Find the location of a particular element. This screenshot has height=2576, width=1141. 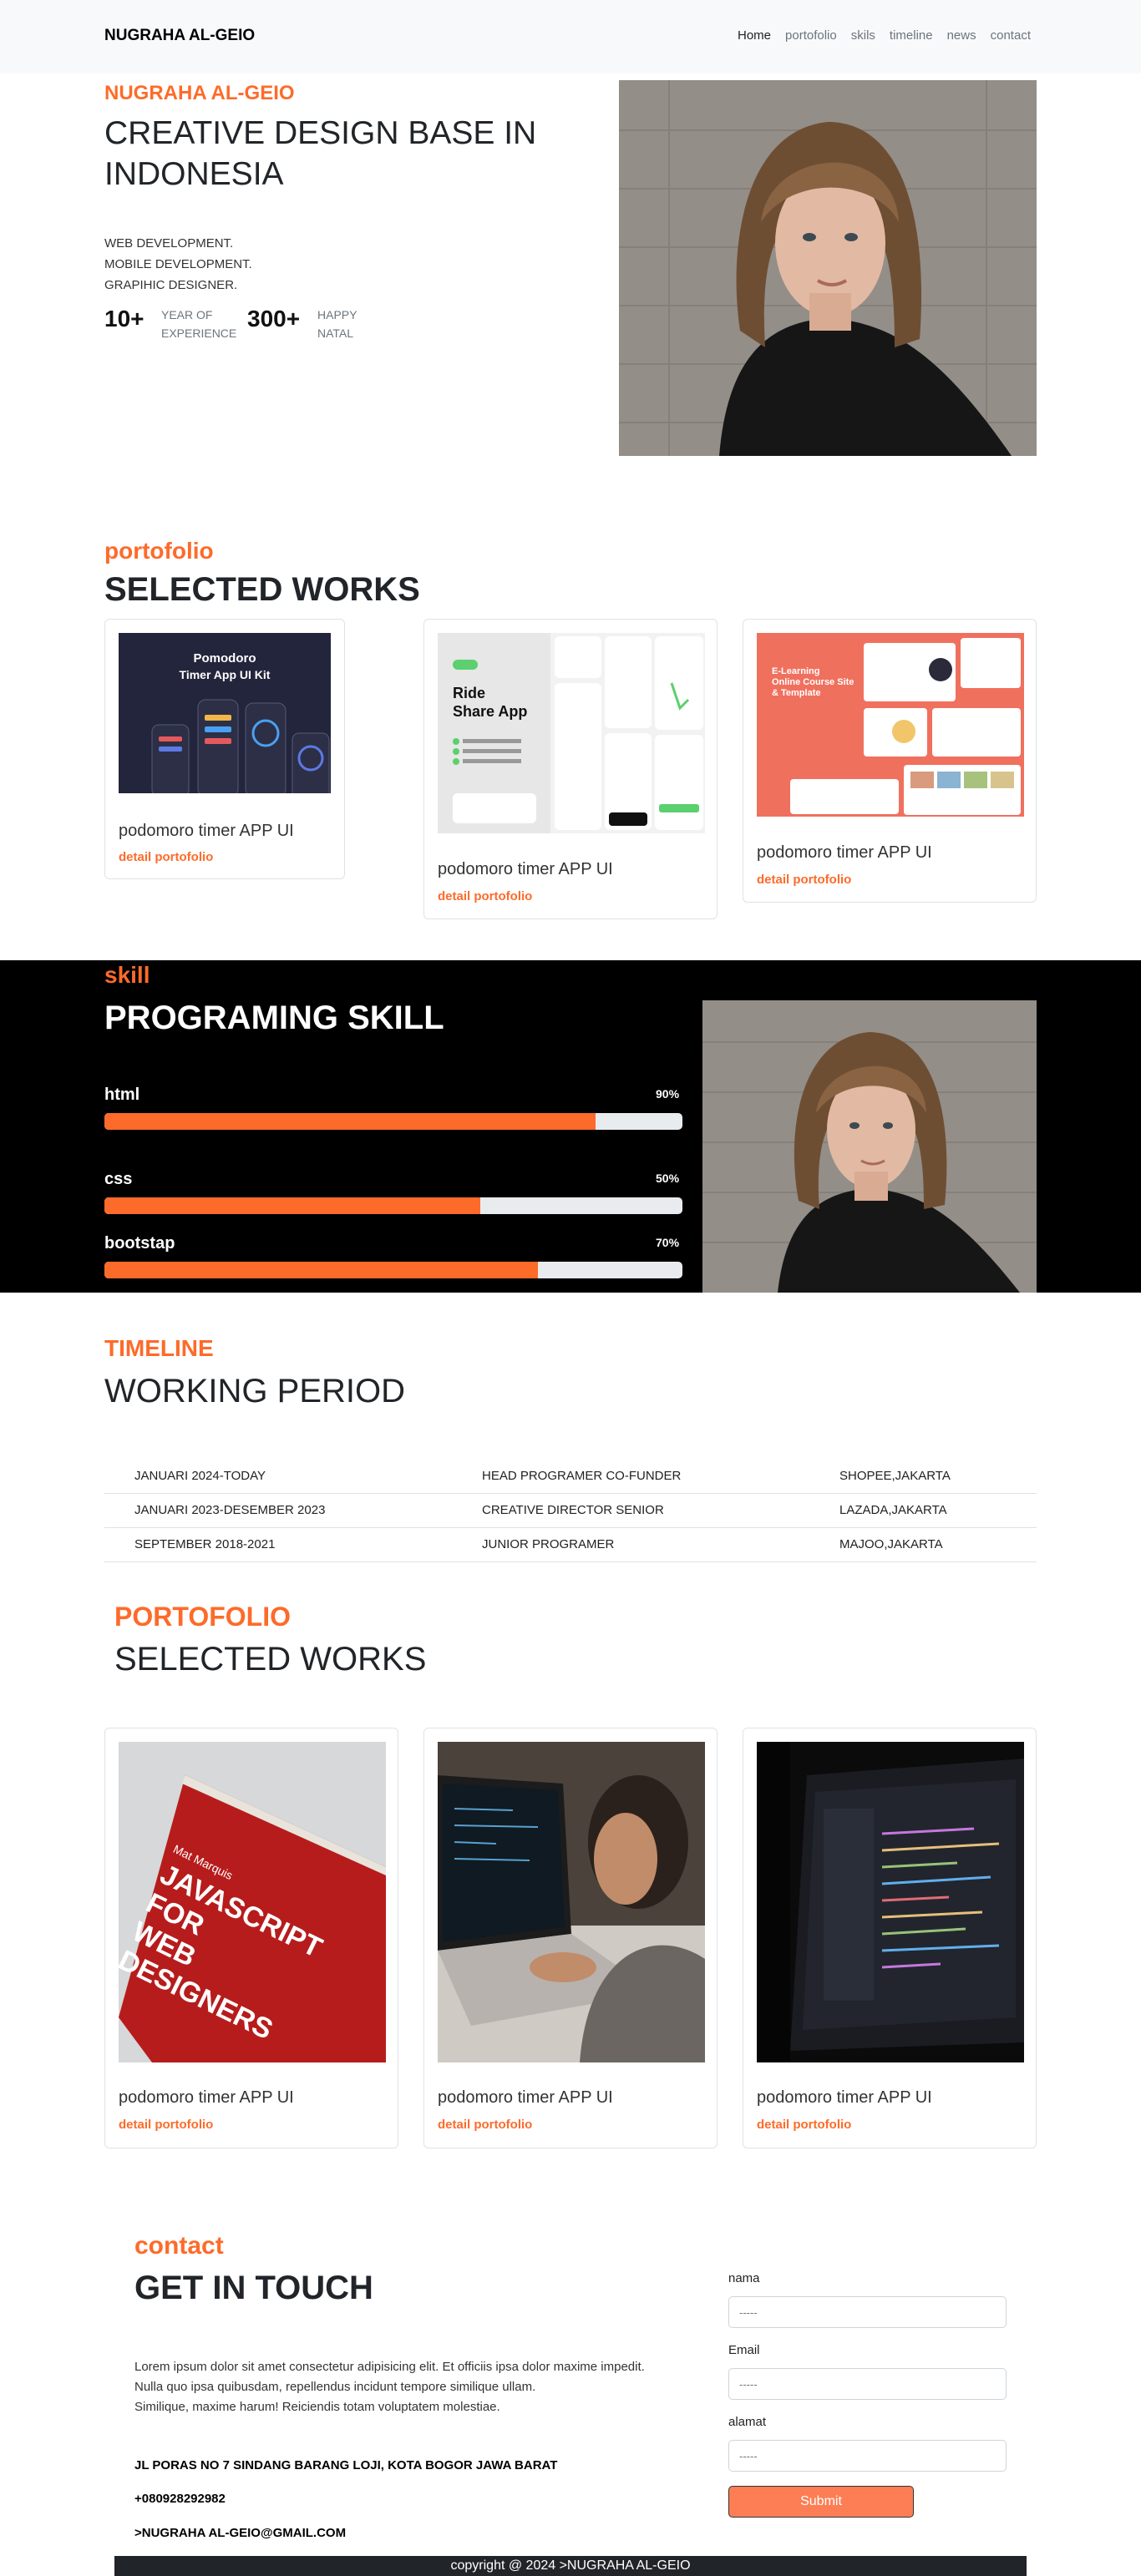

name-label: nama is located at coordinates (744, 2278).